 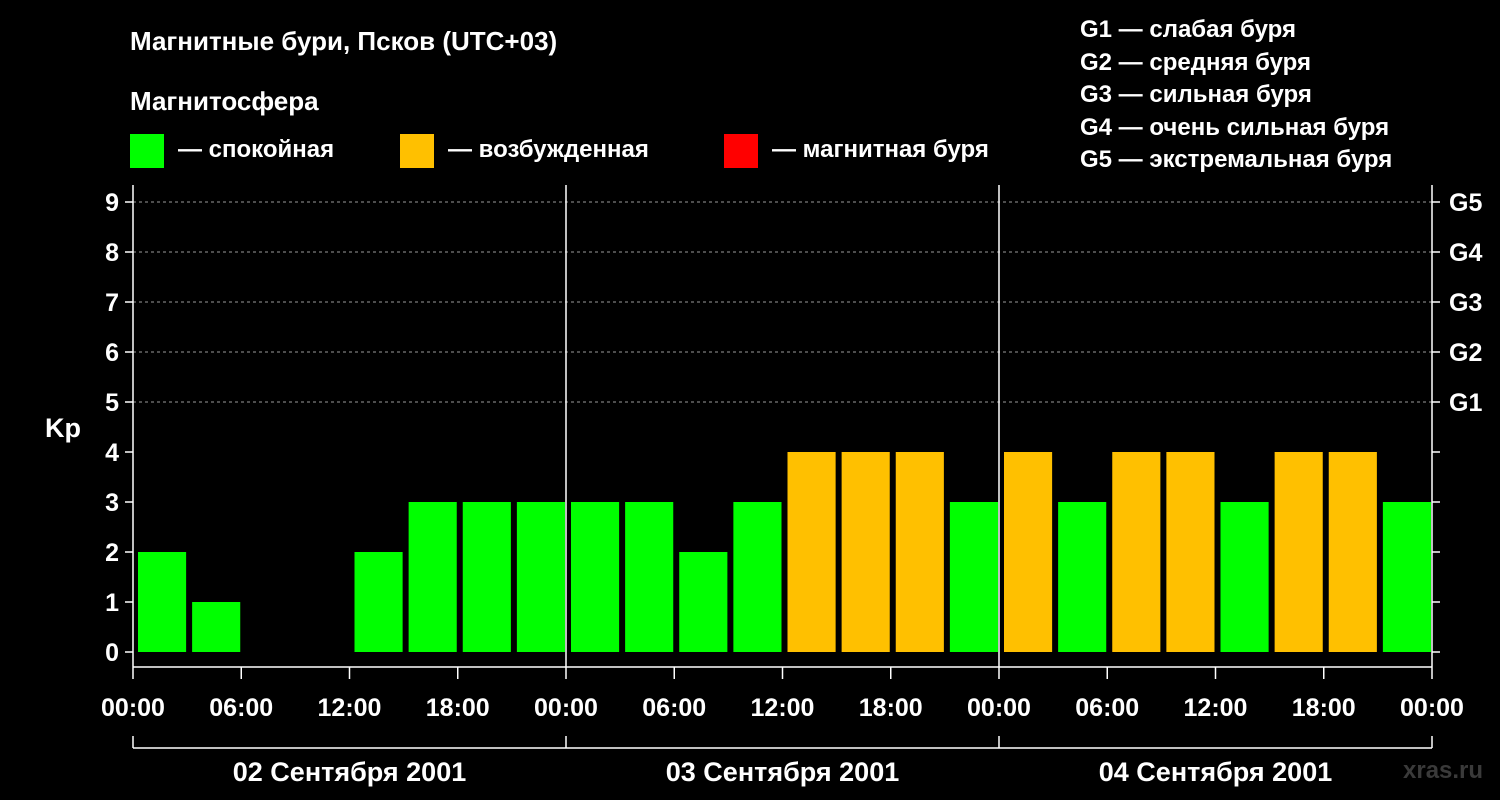 I want to click on y-tick-label: 4, so click(x=112, y=453).